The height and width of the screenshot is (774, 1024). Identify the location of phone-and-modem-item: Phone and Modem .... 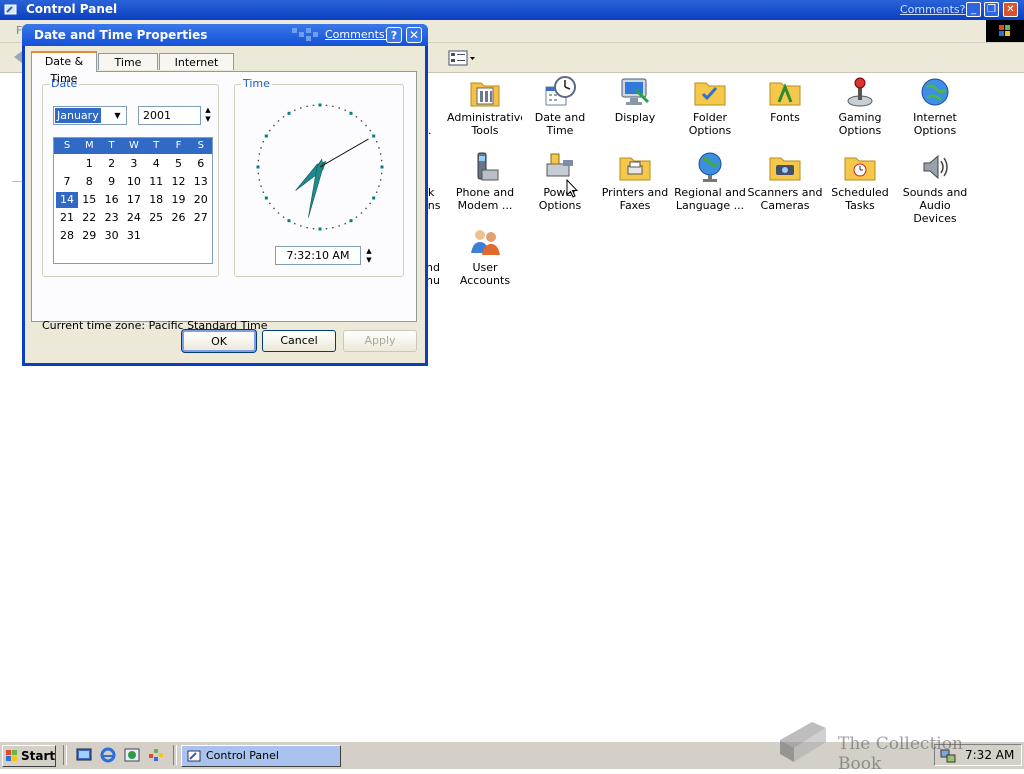
(485, 181).